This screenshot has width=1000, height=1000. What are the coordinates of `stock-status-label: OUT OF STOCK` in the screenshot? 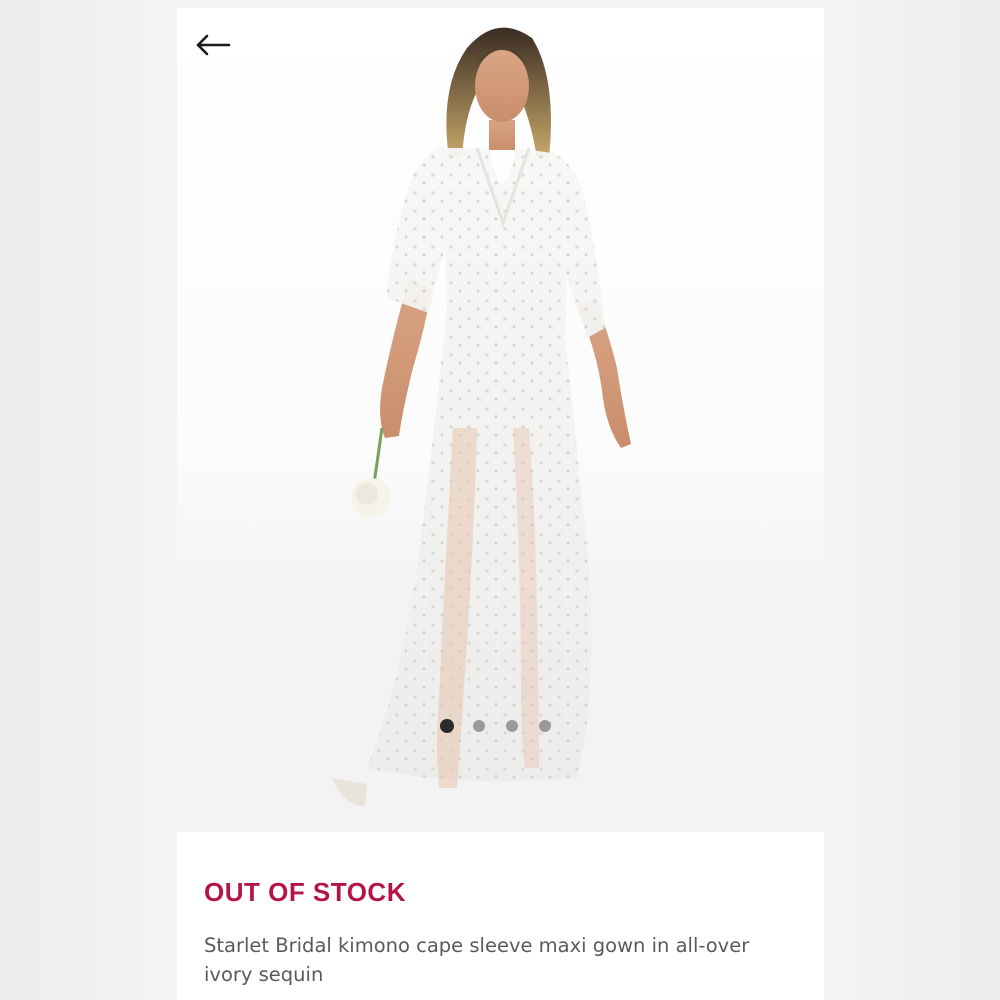 It's located at (305, 892).